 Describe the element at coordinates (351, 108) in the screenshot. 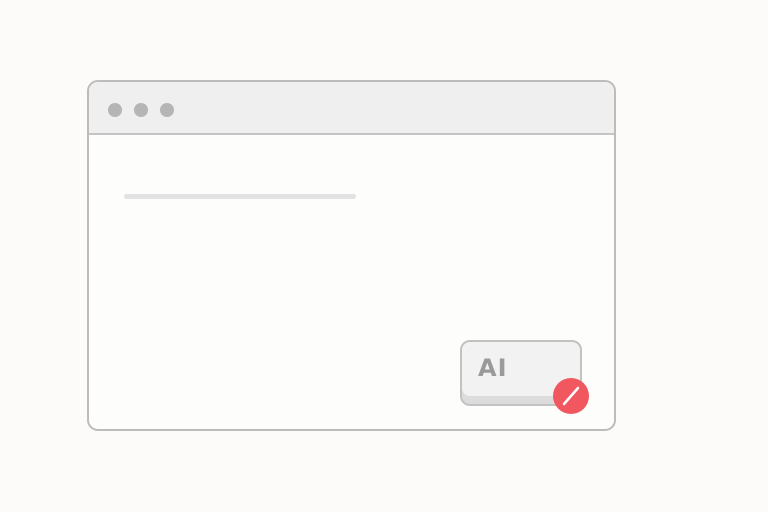

I see `window-titlebar` at that location.